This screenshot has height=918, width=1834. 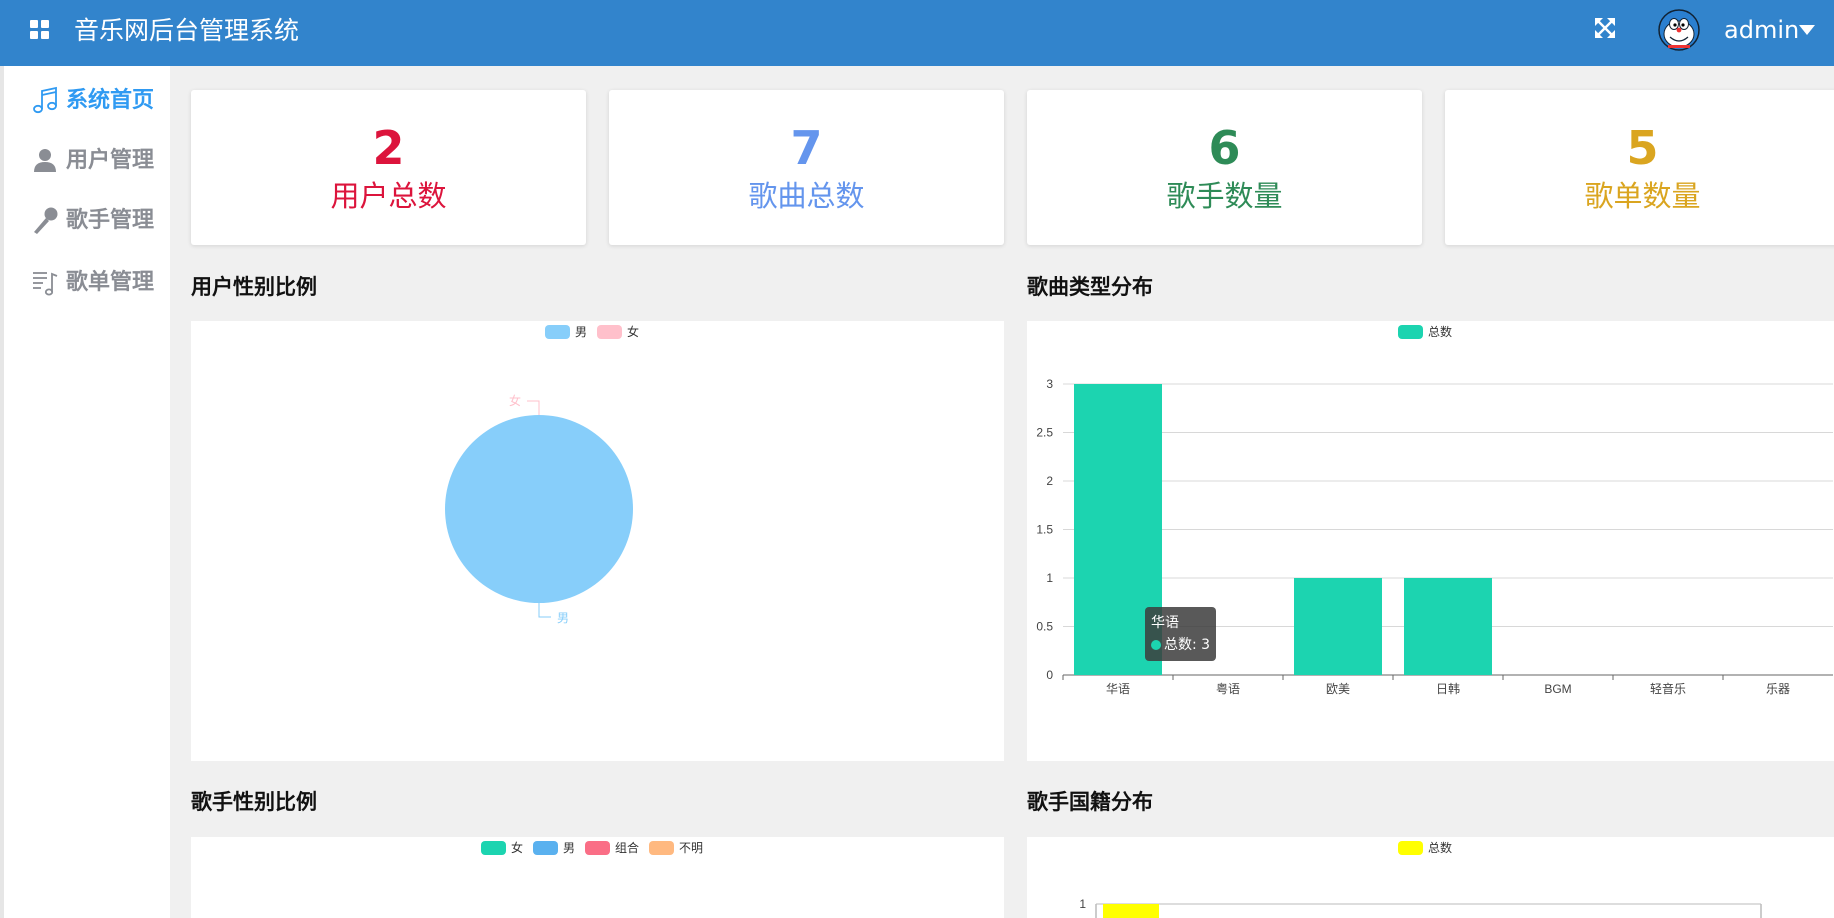 I want to click on microphone-icon, so click(x=46, y=220).